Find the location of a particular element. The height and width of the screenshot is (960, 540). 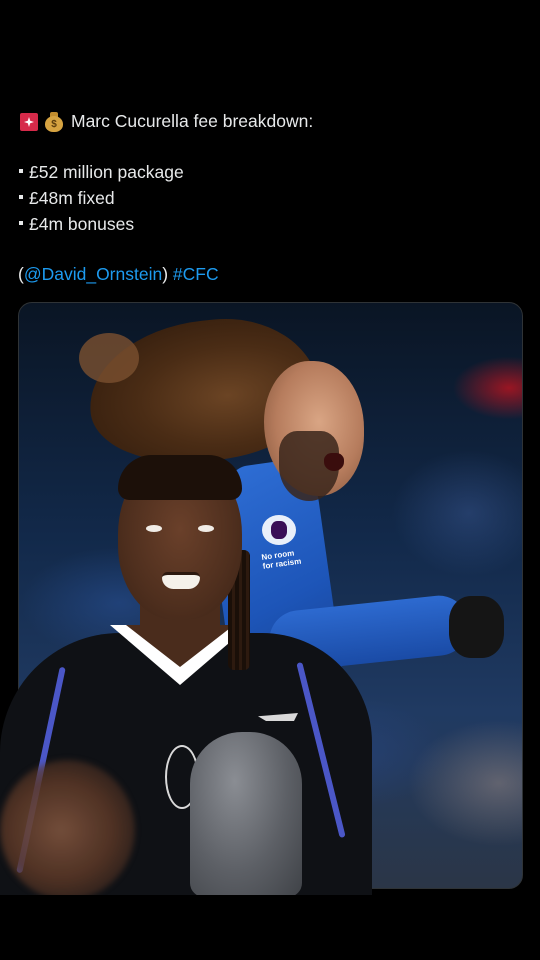

list-item: £48m fixed is located at coordinates (270, 198).